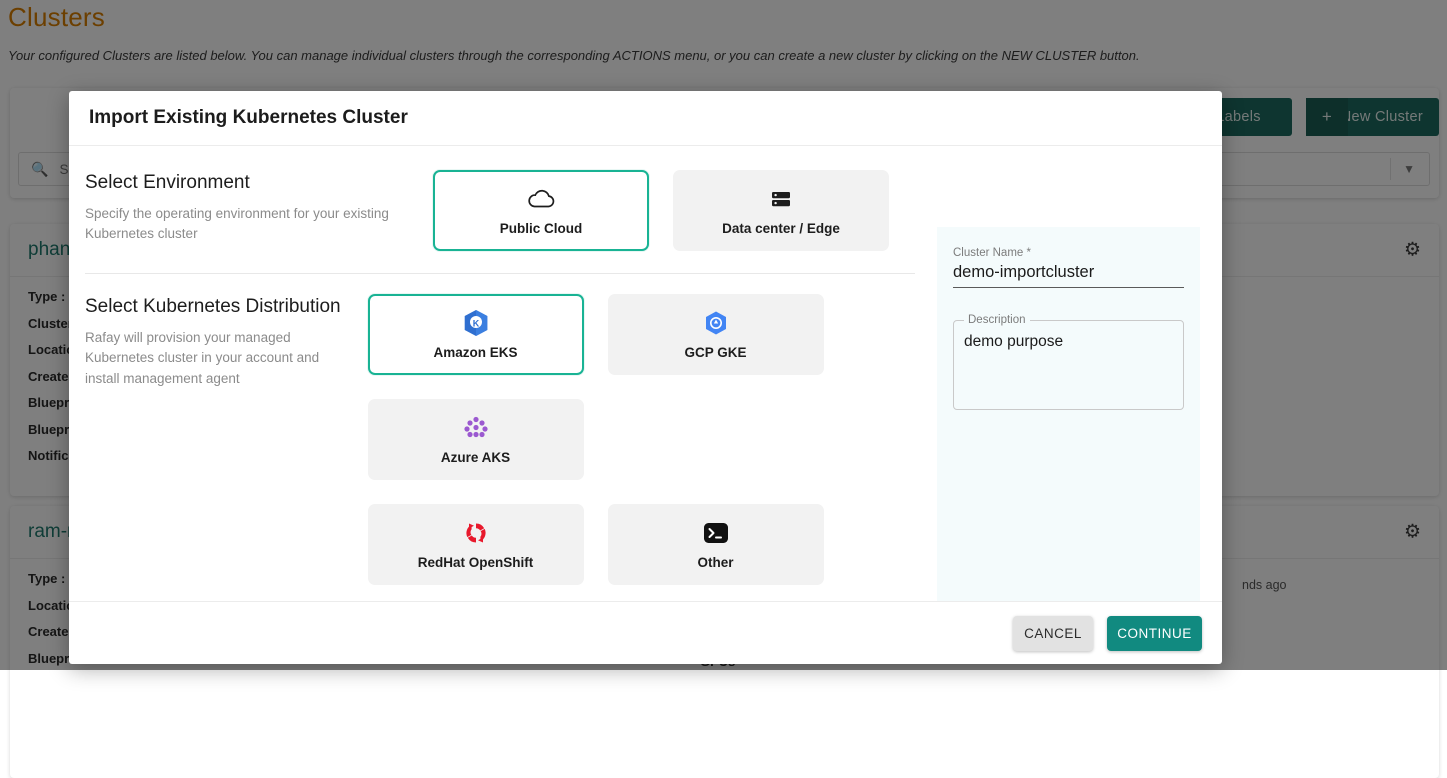  I want to click on section-divider, so click(500, 273).